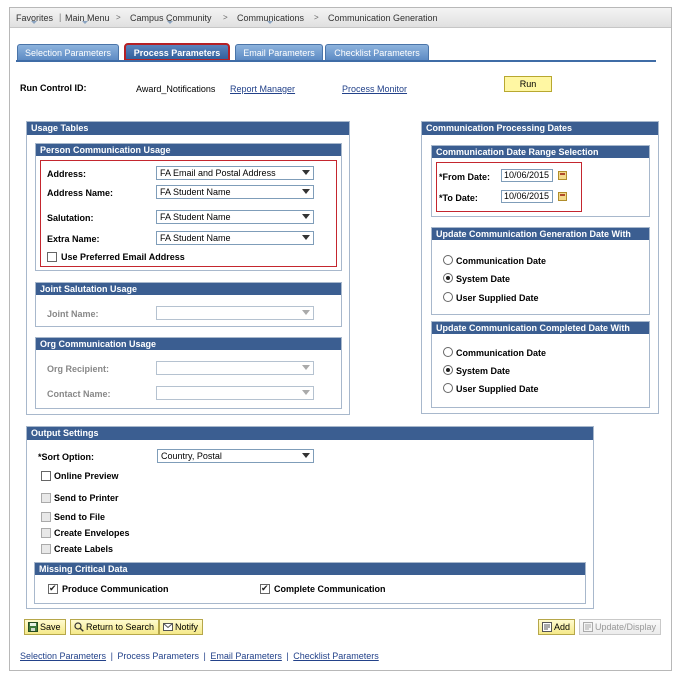 This screenshot has width=681, height=679. I want to click on joint-salutation-usage-header: Joint Salutation Usage, so click(188, 289).